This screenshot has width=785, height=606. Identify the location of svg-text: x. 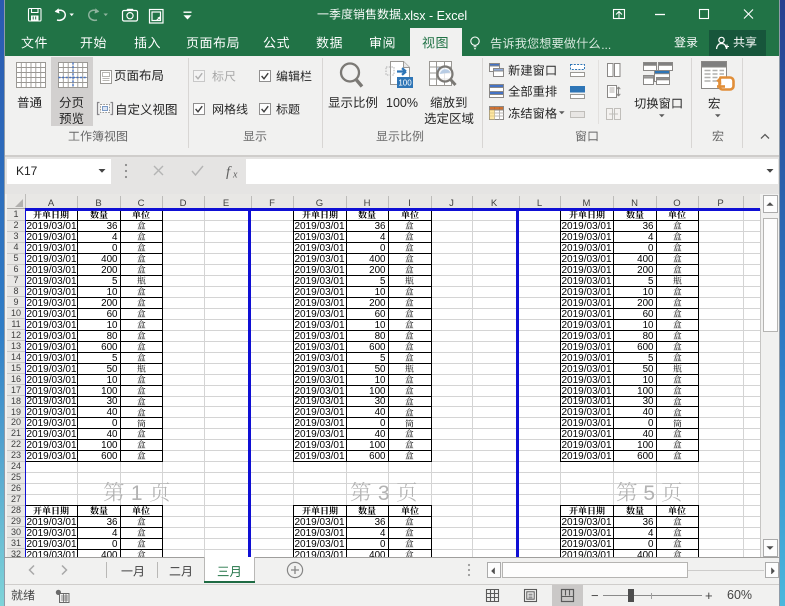
(235, 175).